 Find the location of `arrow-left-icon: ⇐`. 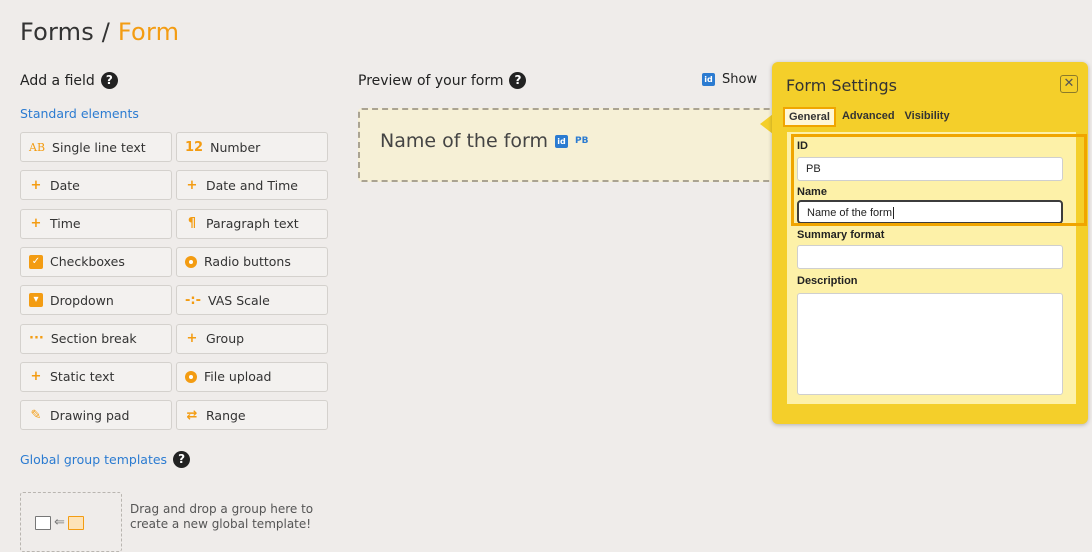

arrow-left-icon: ⇐ is located at coordinates (59, 522).